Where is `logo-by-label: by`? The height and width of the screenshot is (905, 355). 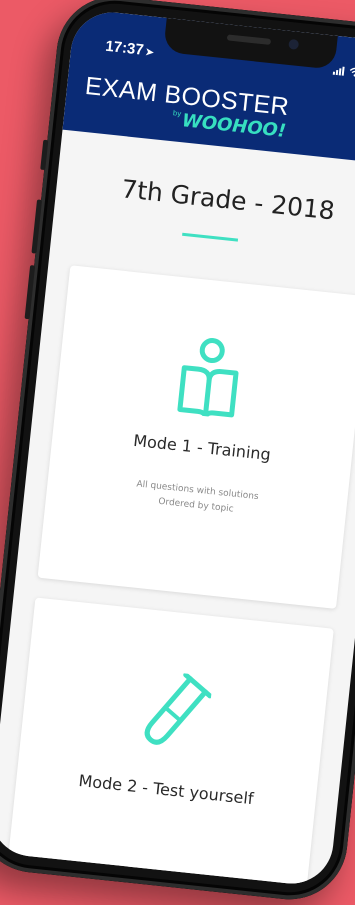
logo-by-label: by is located at coordinates (177, 113).